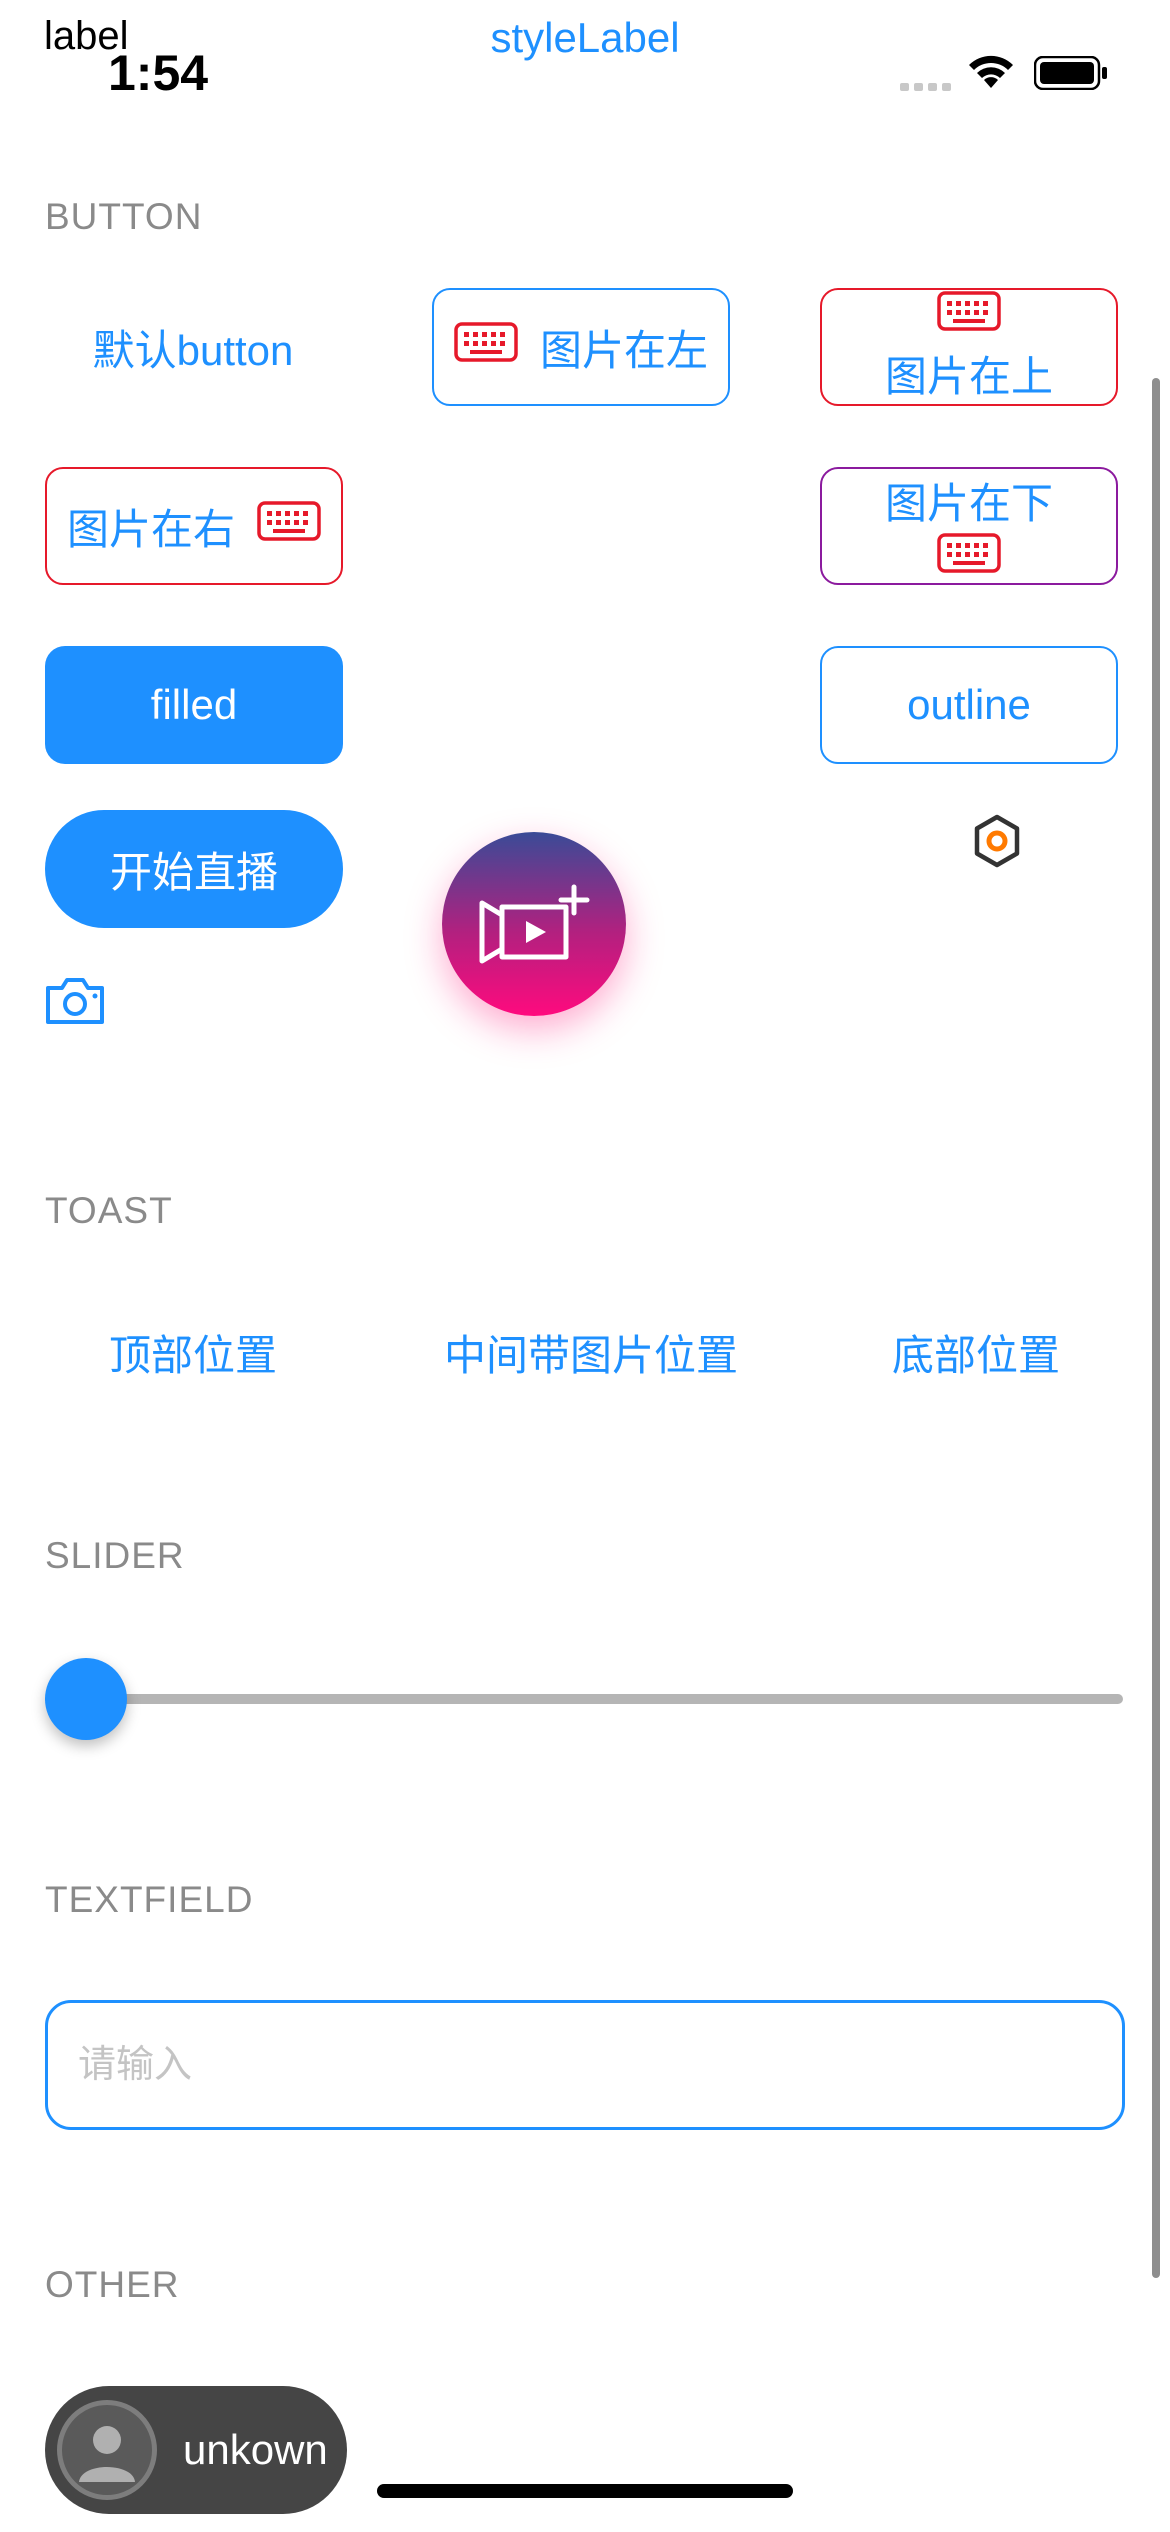 The image size is (1170, 2532). I want to click on image-right-label: 图片在右, so click(150, 529).